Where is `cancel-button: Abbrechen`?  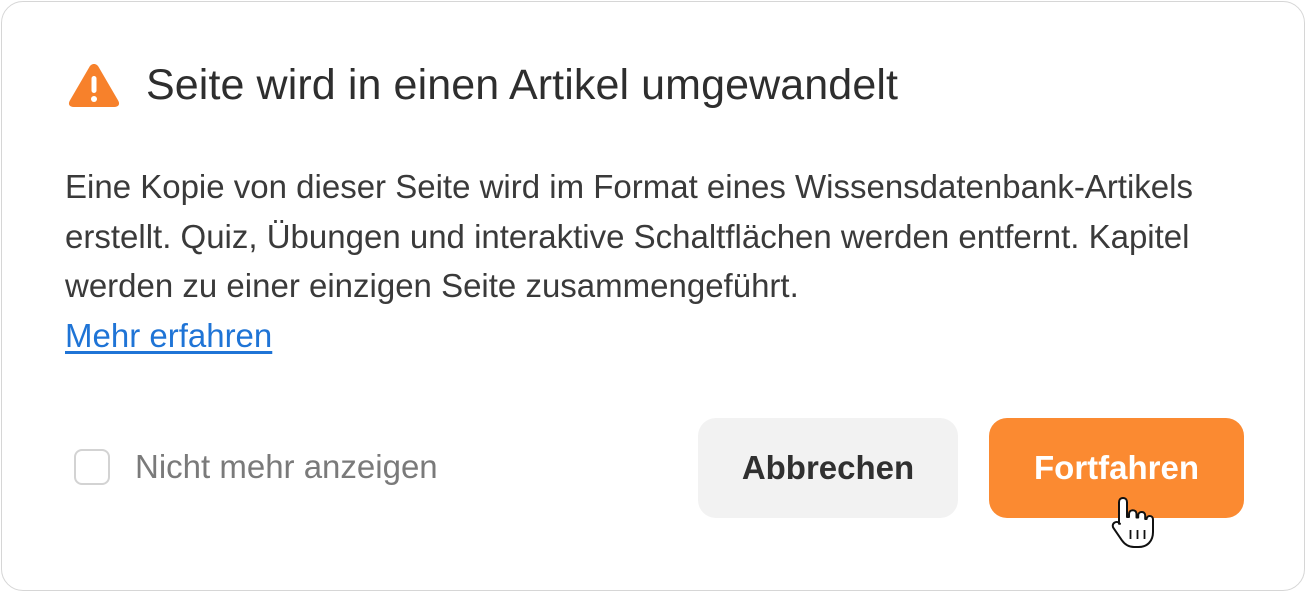
cancel-button: Abbrechen is located at coordinates (828, 468).